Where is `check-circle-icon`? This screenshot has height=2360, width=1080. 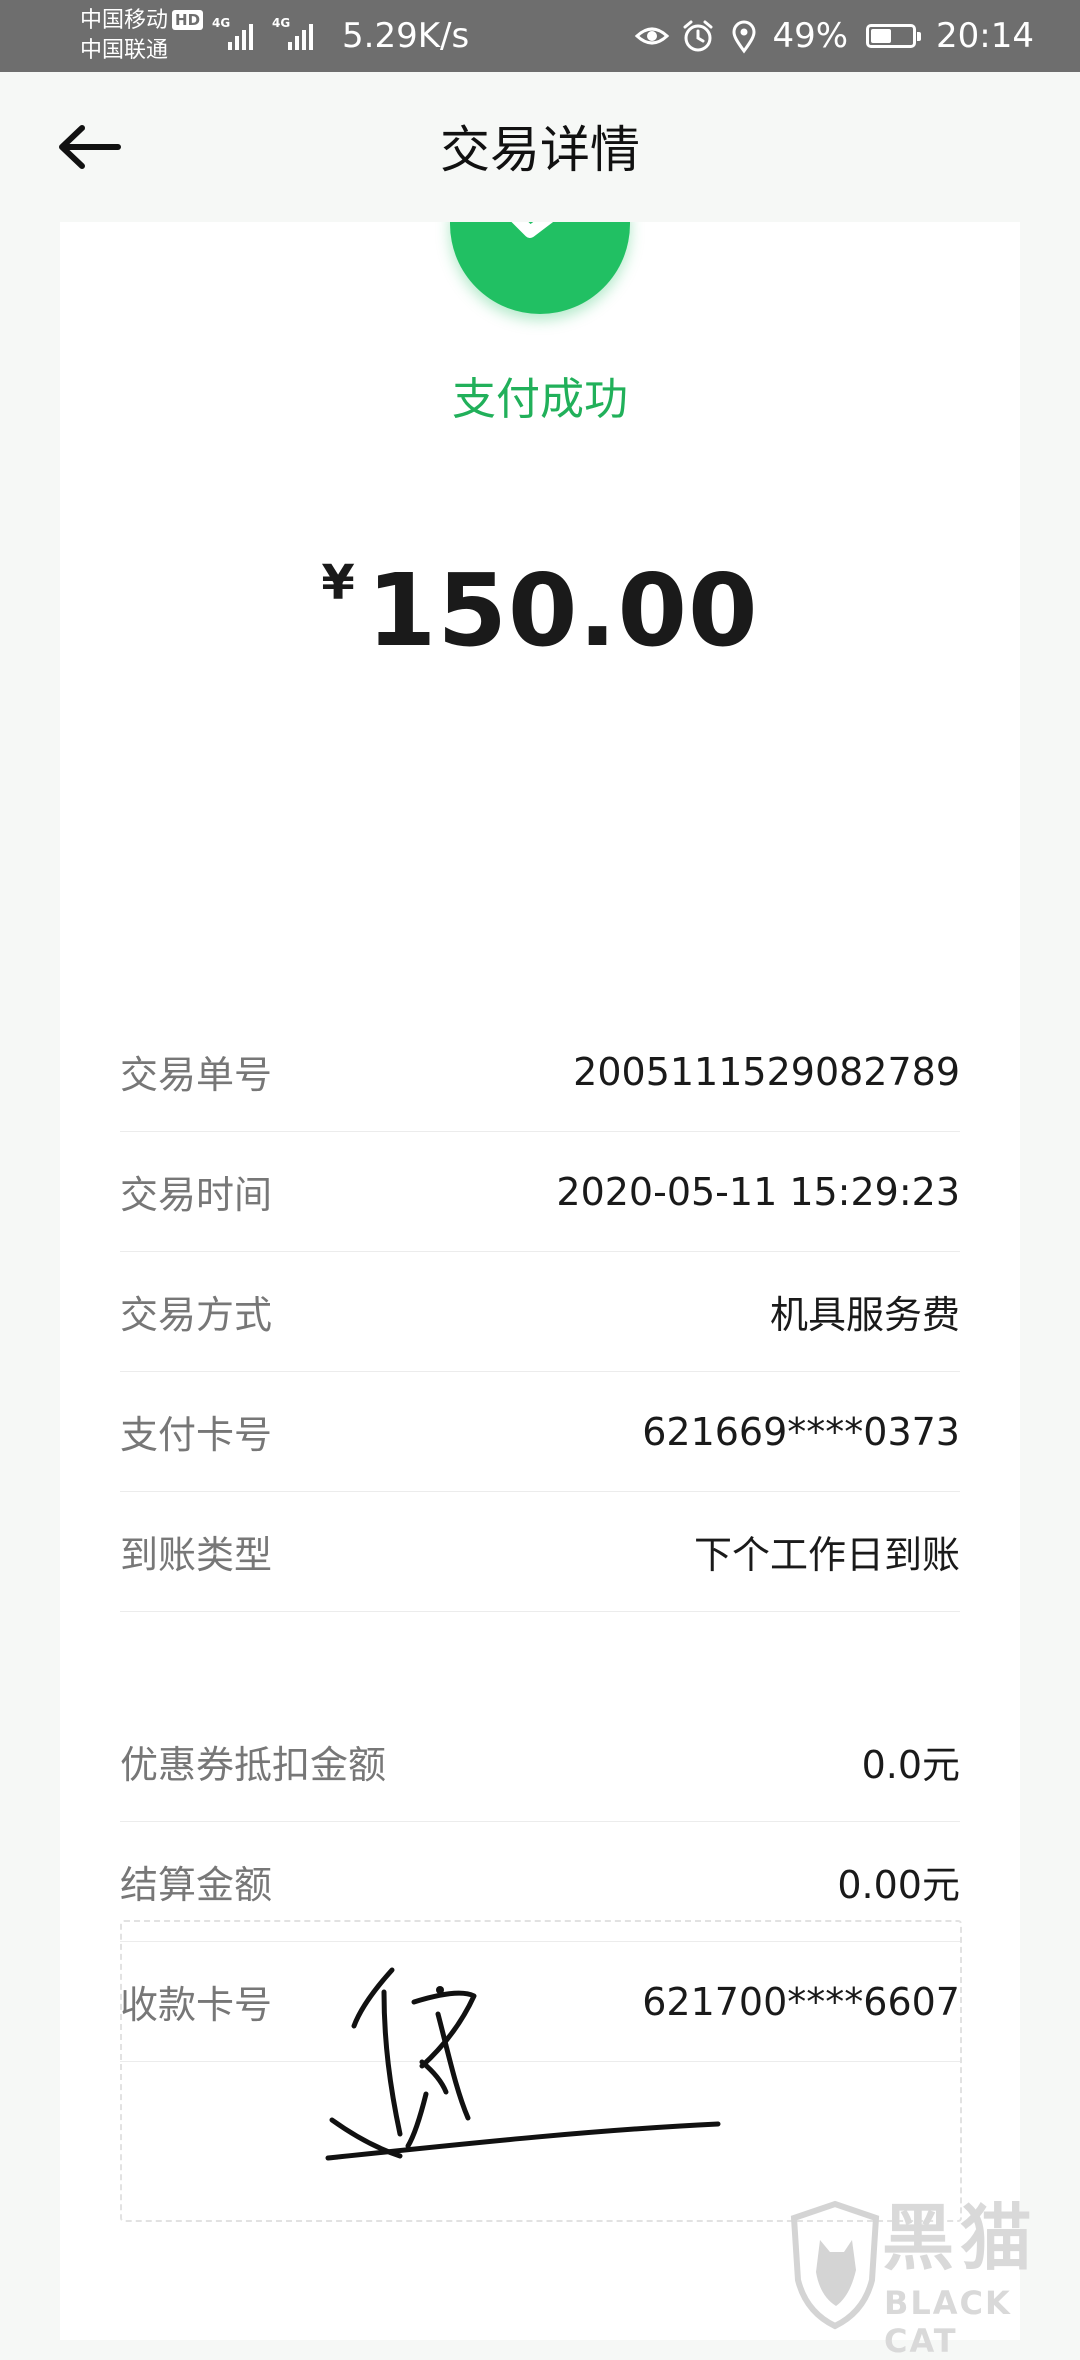 check-circle-icon is located at coordinates (540, 268).